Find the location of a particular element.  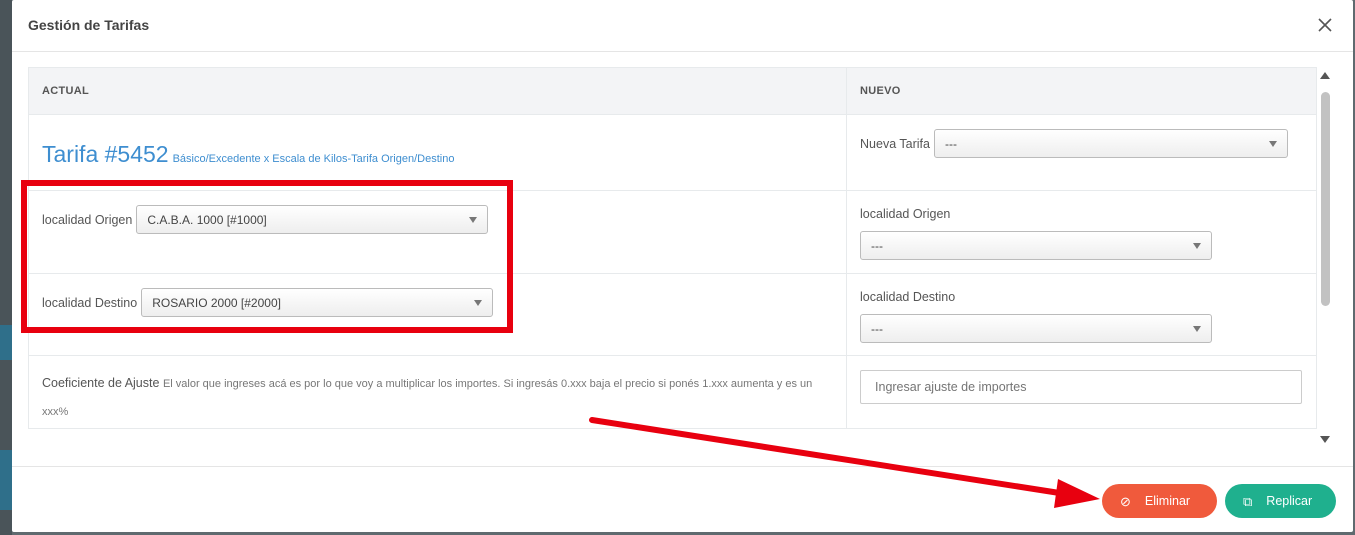

nueva-tarifa-label: Nueva Tarifa is located at coordinates (895, 143).